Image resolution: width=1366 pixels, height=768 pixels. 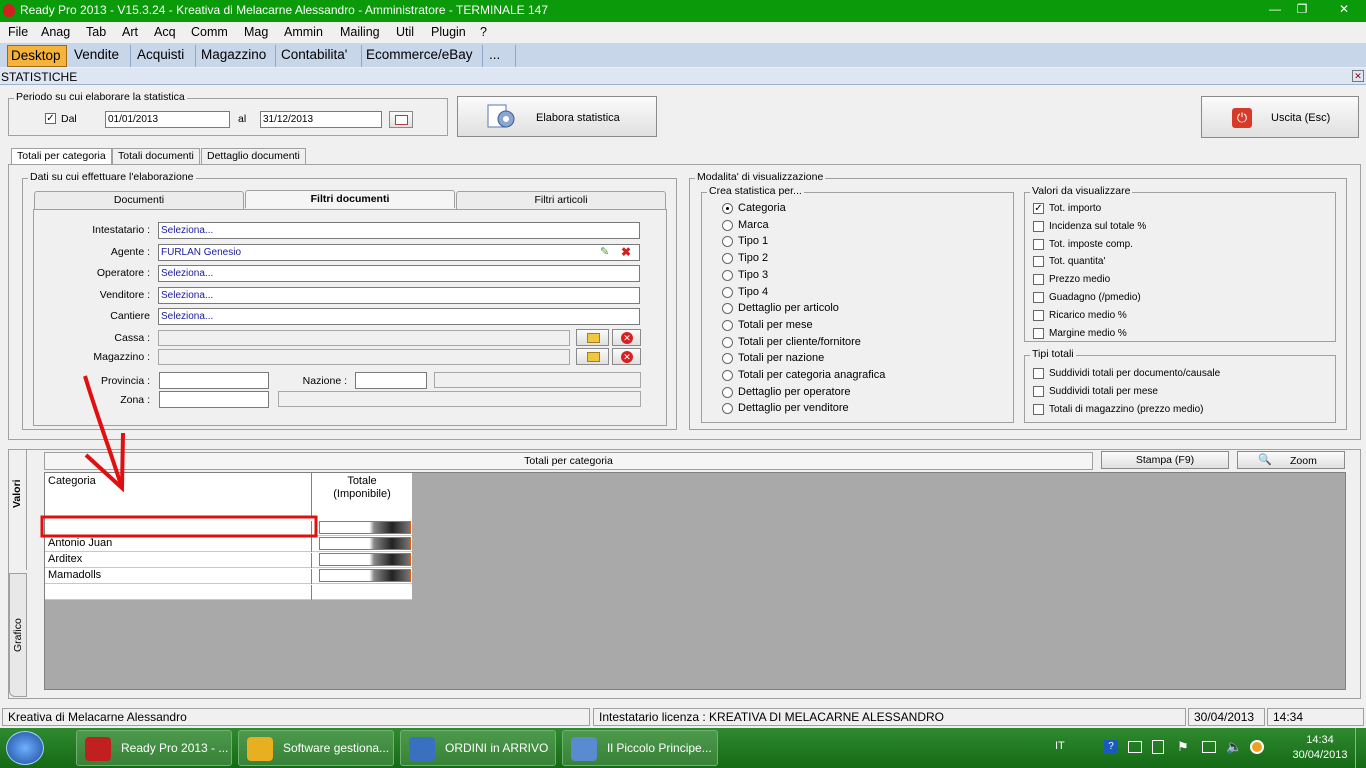 What do you see at coordinates (50, 118) in the screenshot?
I see `dal-checkbox: ✓` at bounding box center [50, 118].